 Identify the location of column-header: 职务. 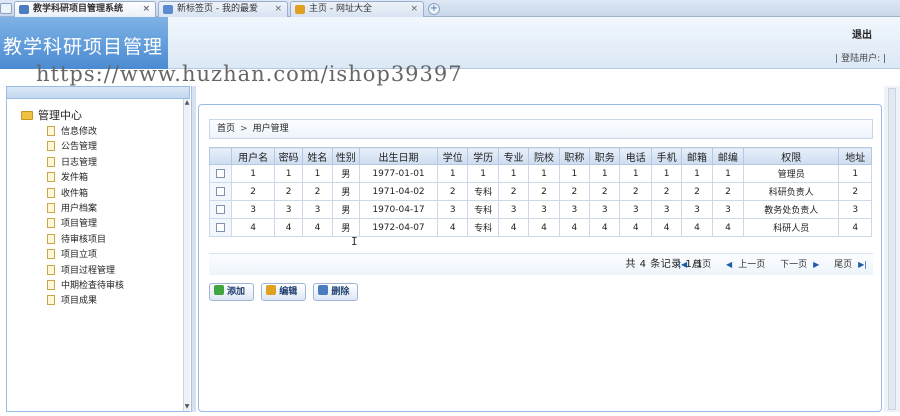
(605, 156).